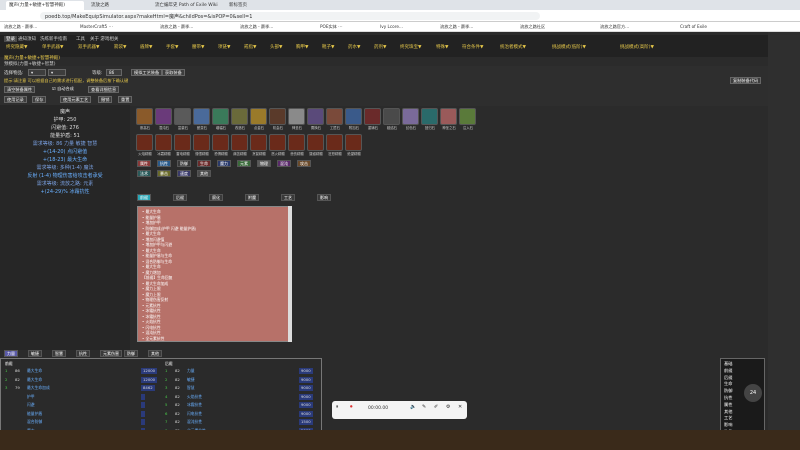  Describe the element at coordinates (728, 418) in the screenshot. I see `right-menu-item: 工艺` at that location.